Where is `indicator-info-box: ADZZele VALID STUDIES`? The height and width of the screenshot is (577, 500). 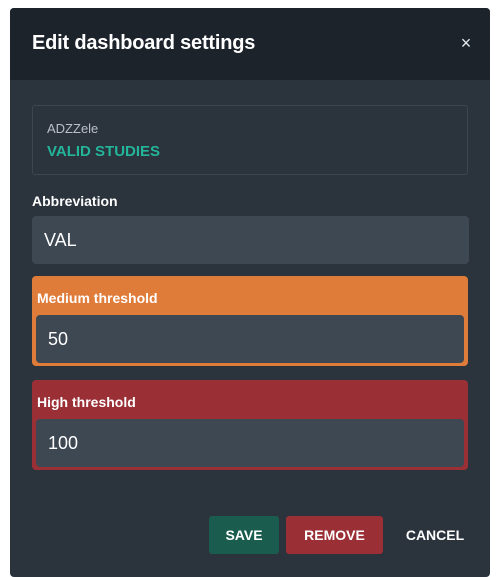 indicator-info-box: ADZZele VALID STUDIES is located at coordinates (250, 140).